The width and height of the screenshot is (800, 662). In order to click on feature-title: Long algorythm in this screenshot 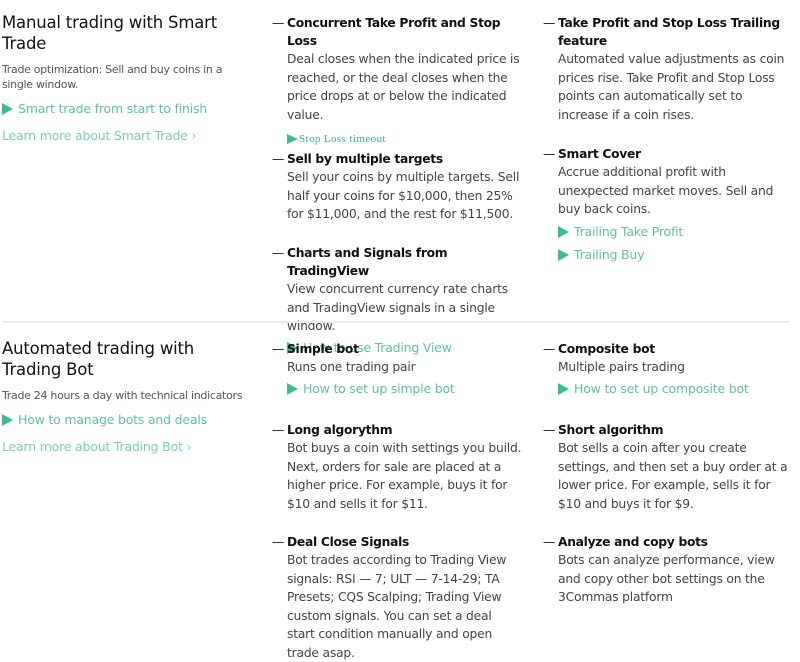, I will do `click(340, 430)`.